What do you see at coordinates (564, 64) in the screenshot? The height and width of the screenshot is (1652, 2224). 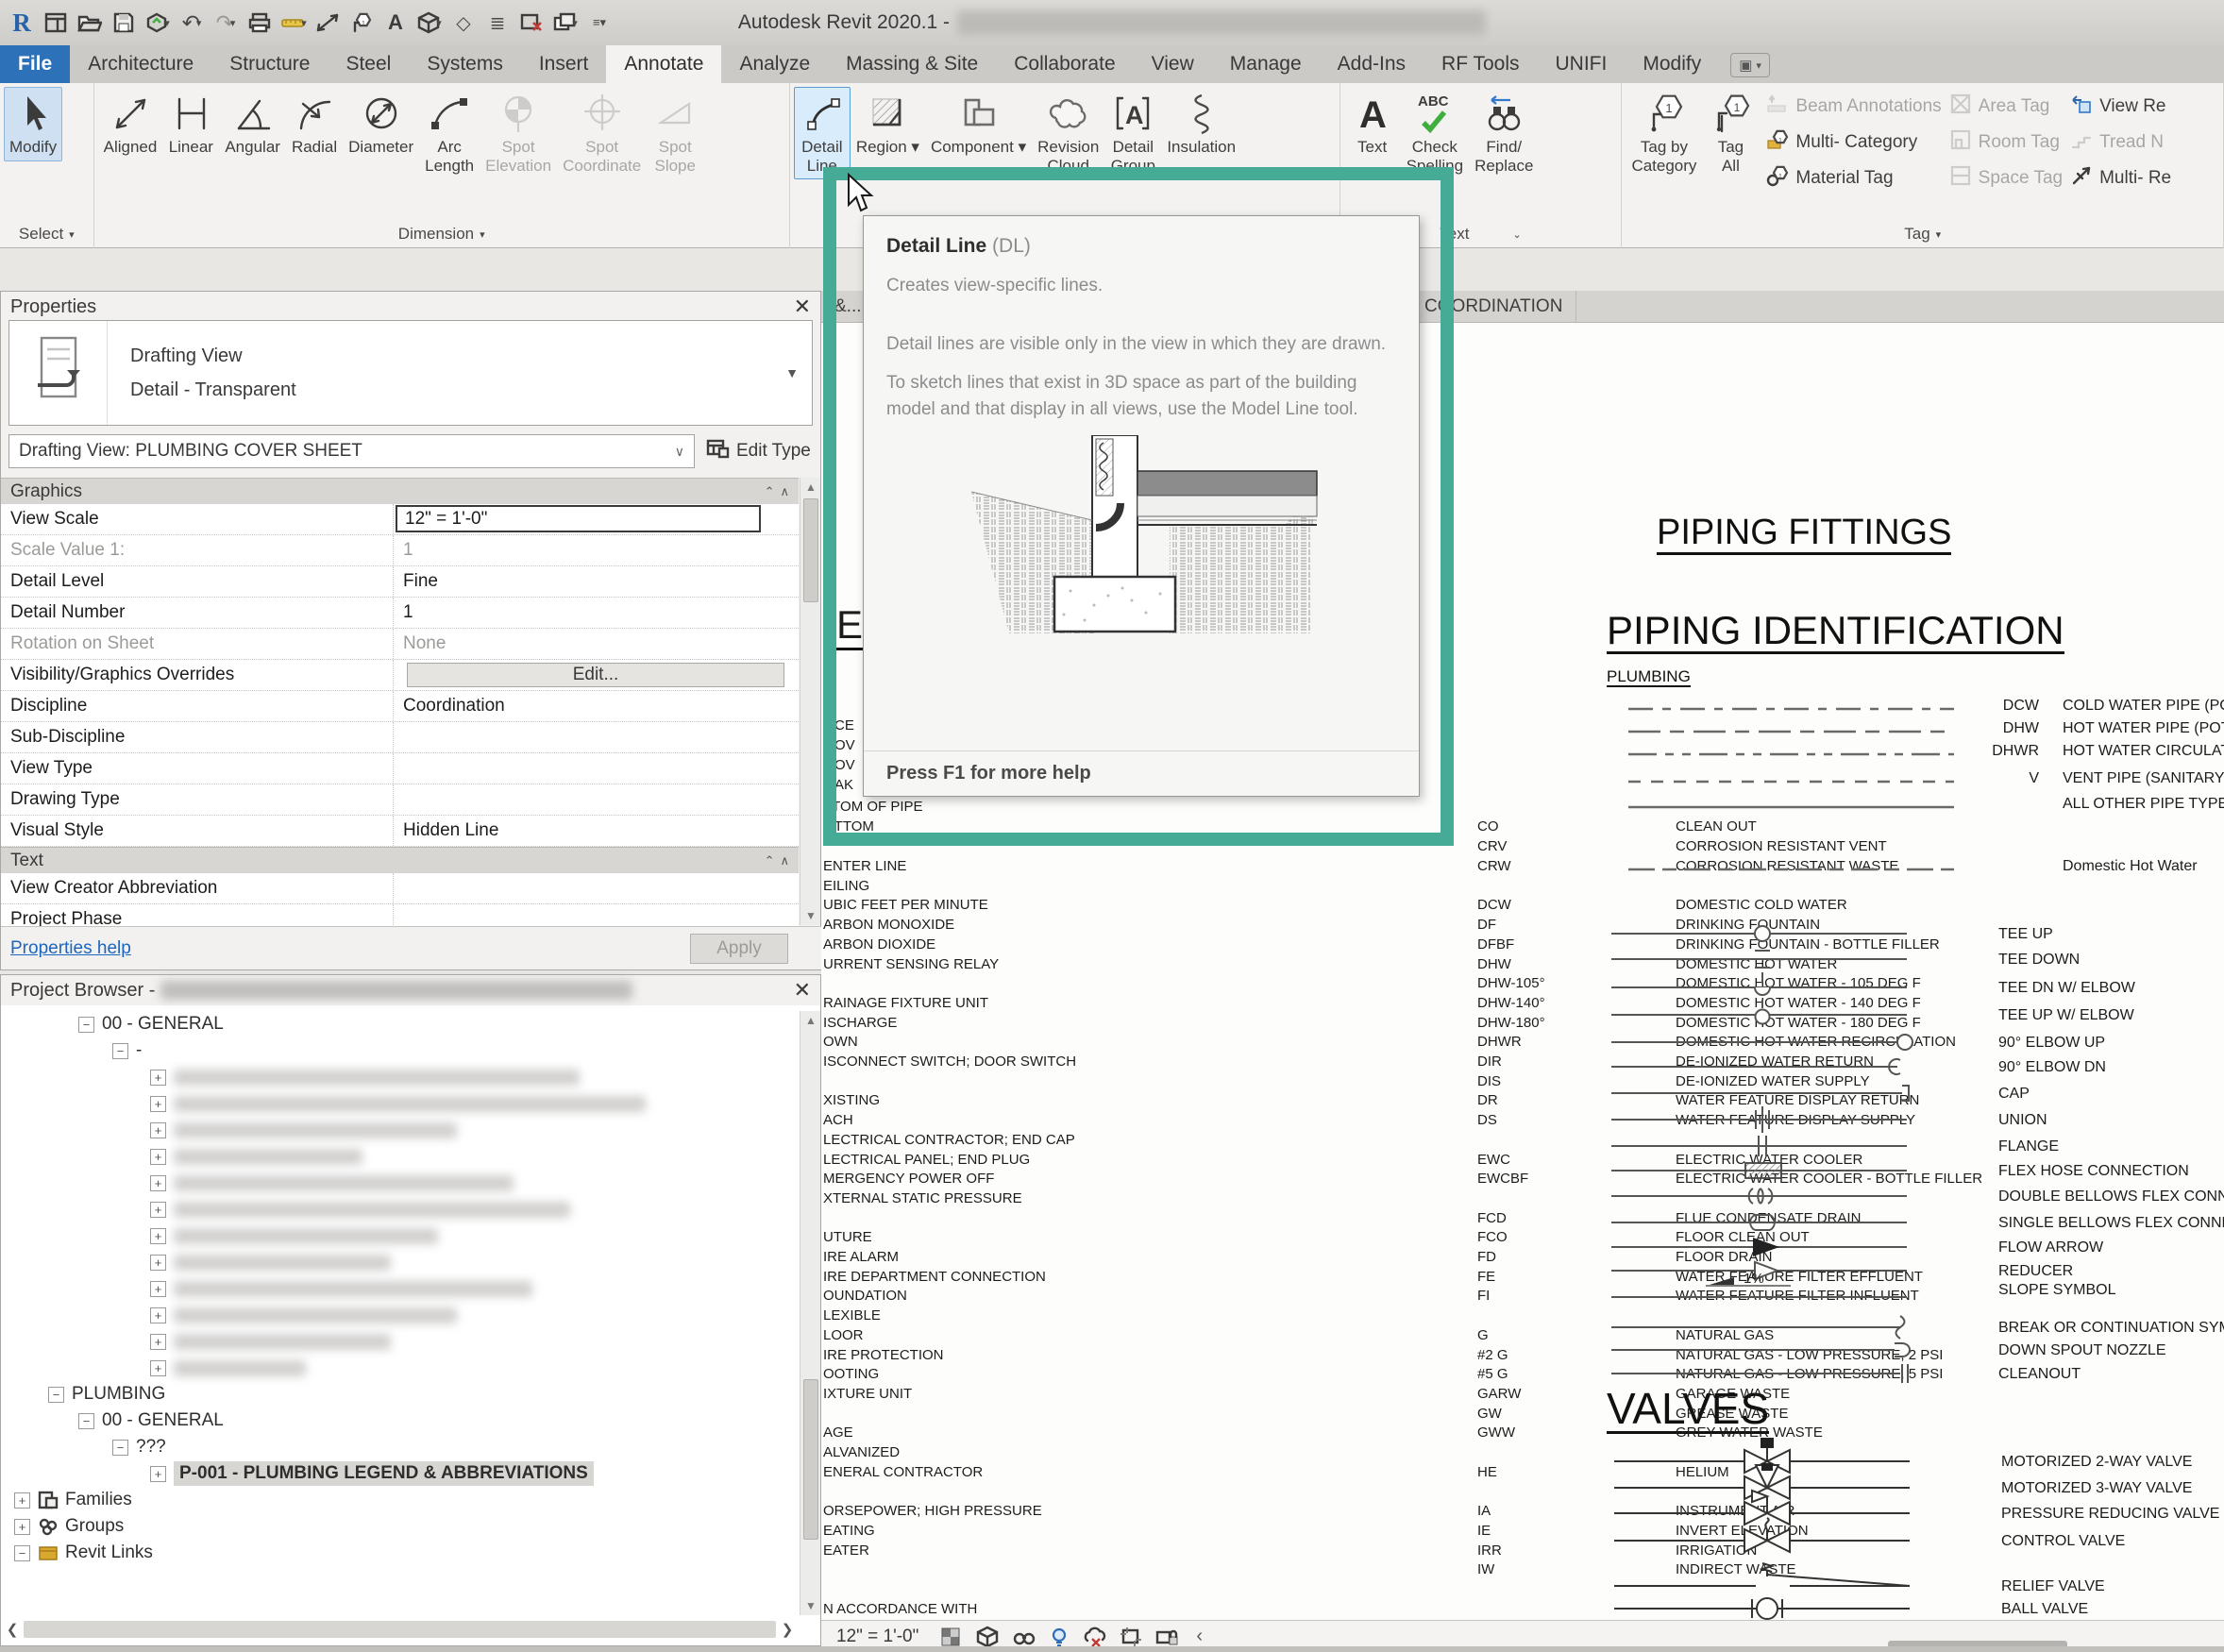 I see `tab-insert: Insert` at bounding box center [564, 64].